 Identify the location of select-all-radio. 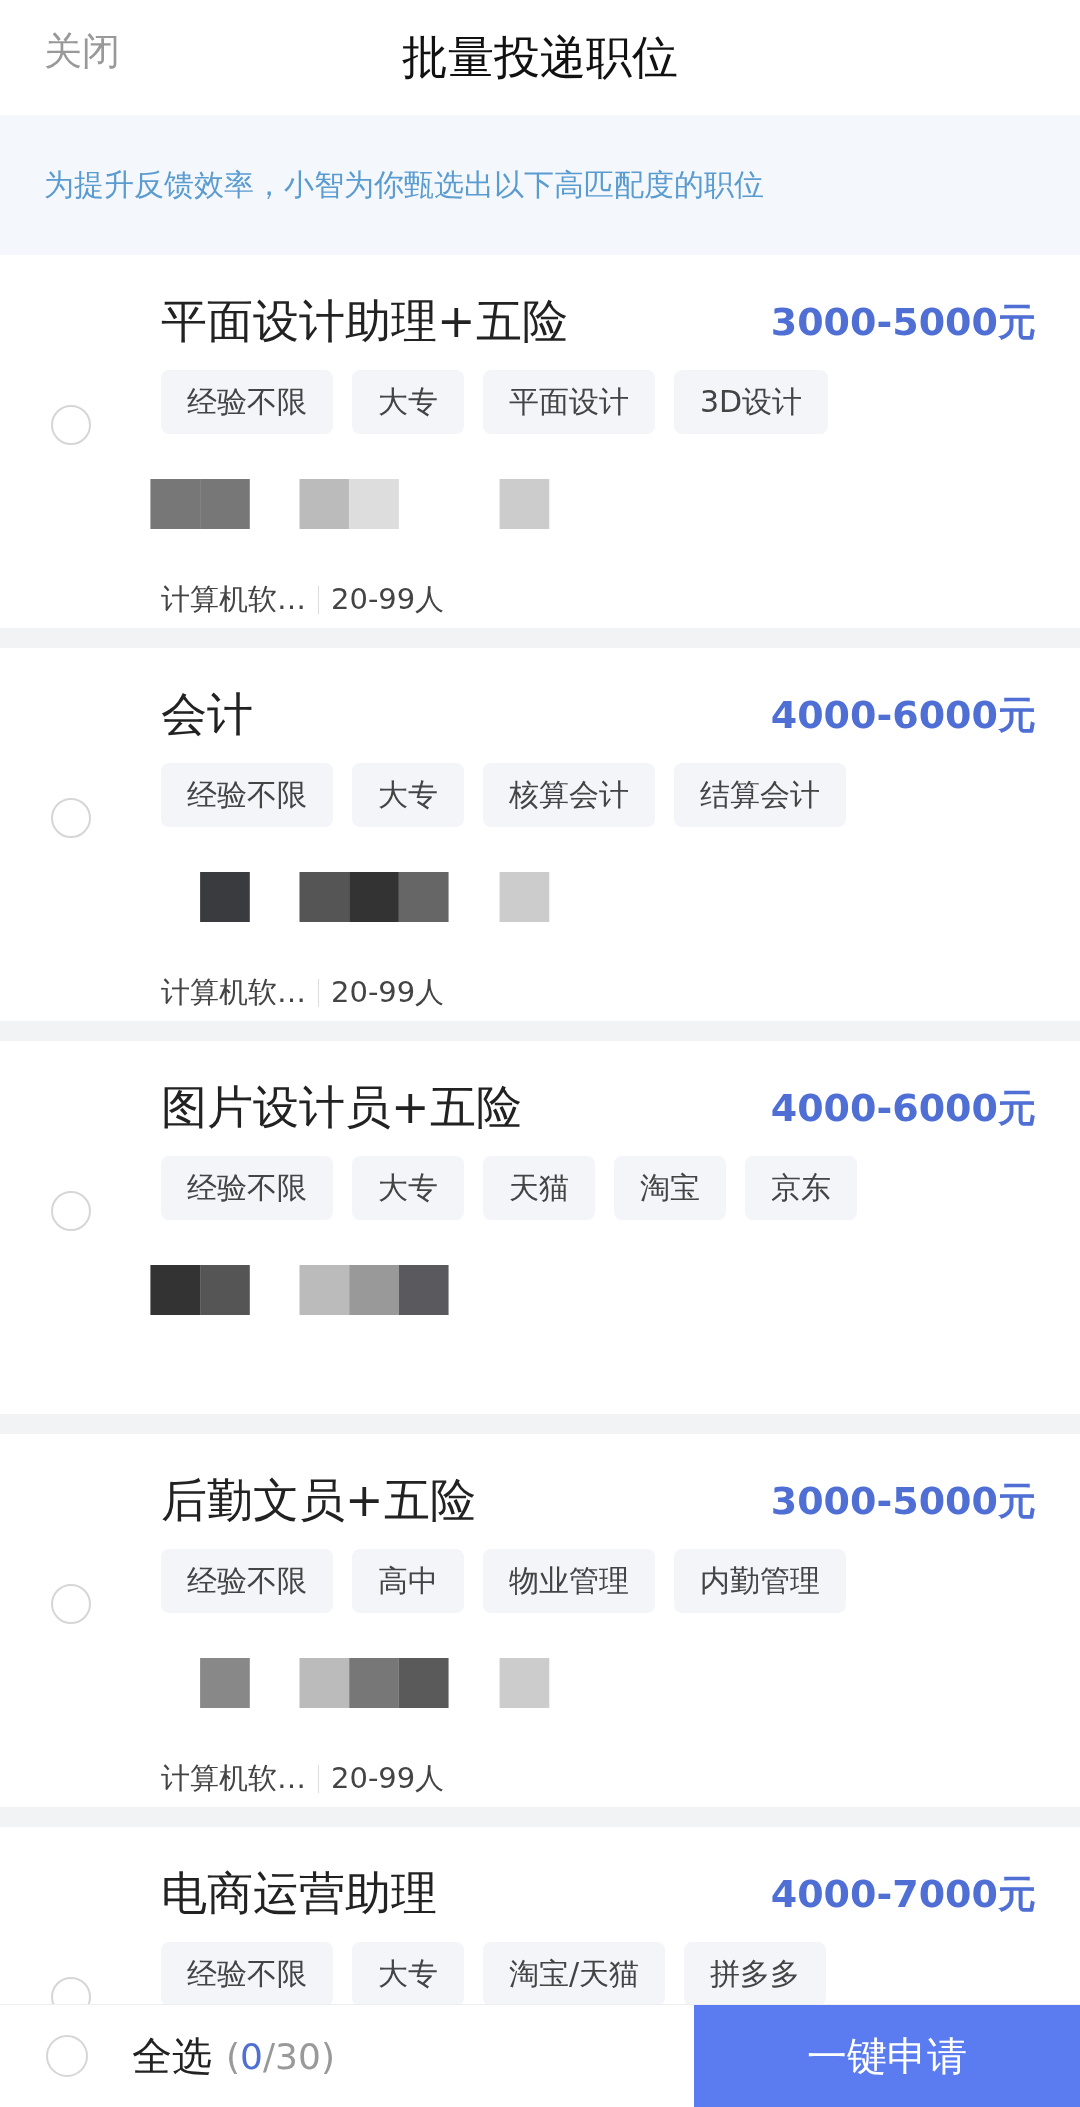
(67, 2056).